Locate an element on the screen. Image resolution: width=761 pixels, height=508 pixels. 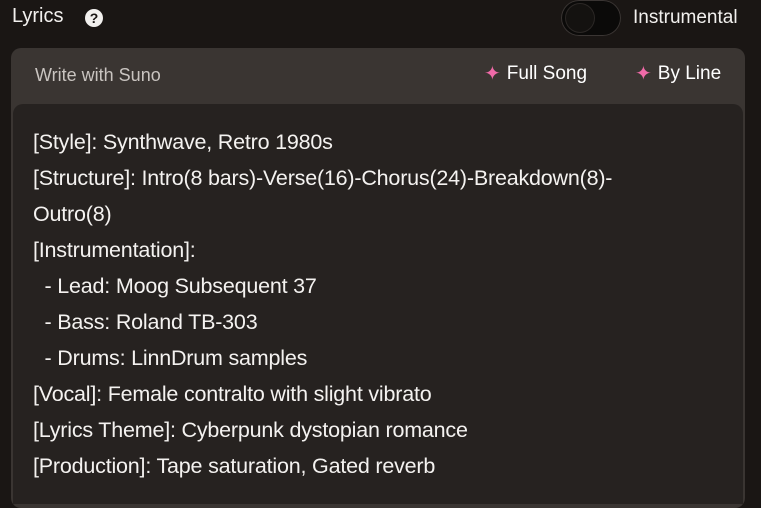
lyrics-line: - Bass: Roland TB-303 is located at coordinates (145, 322).